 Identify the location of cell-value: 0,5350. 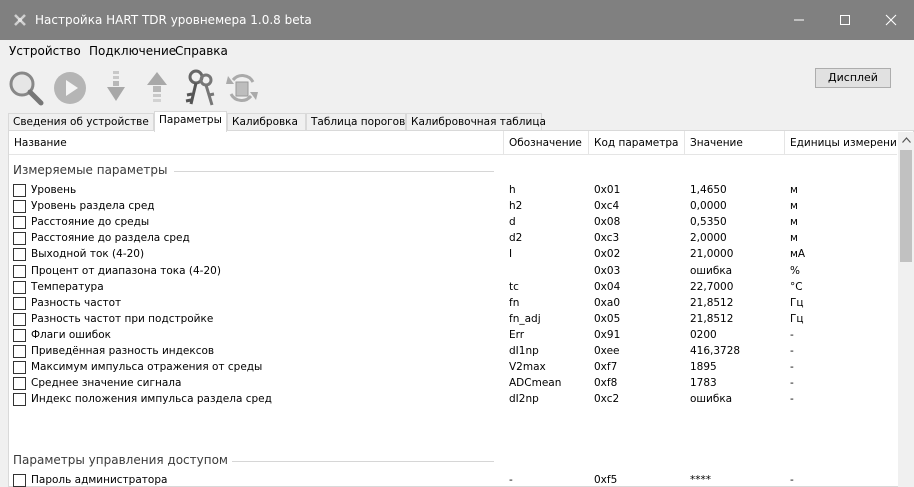
(708, 222).